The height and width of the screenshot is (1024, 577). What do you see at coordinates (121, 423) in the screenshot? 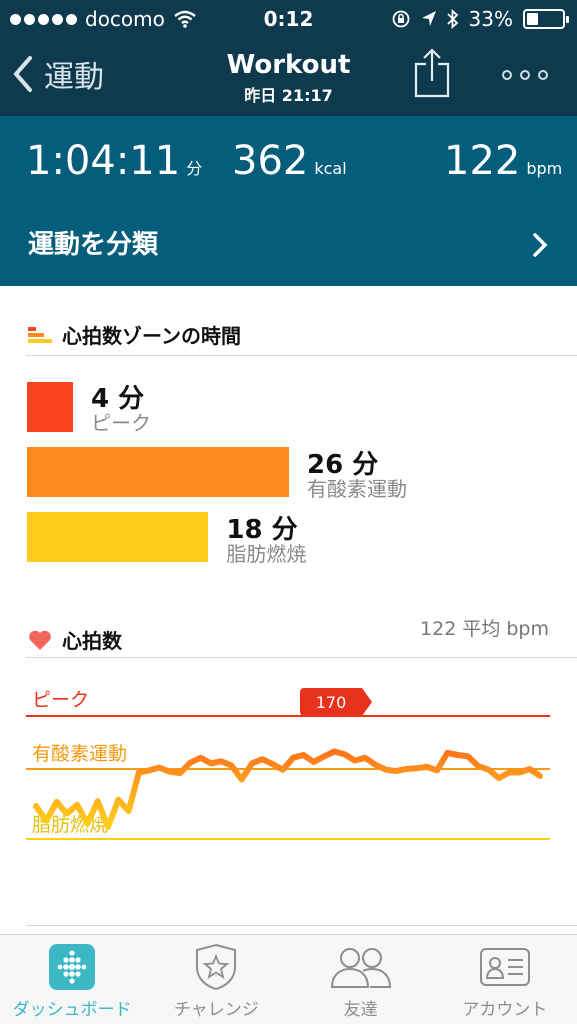
I see `zone-label-peak: ピーク` at bounding box center [121, 423].